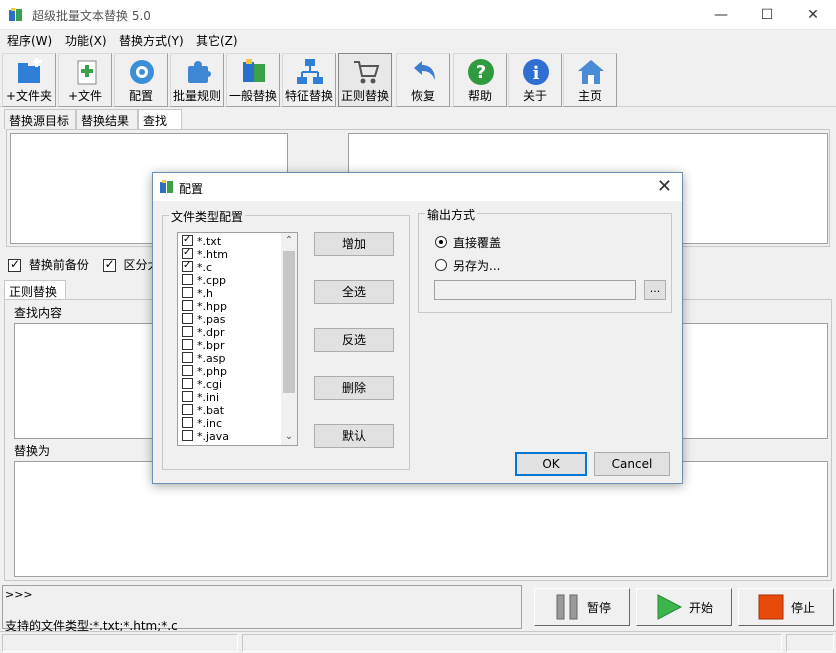  I want to click on pause-button: 暂停, so click(582, 607).